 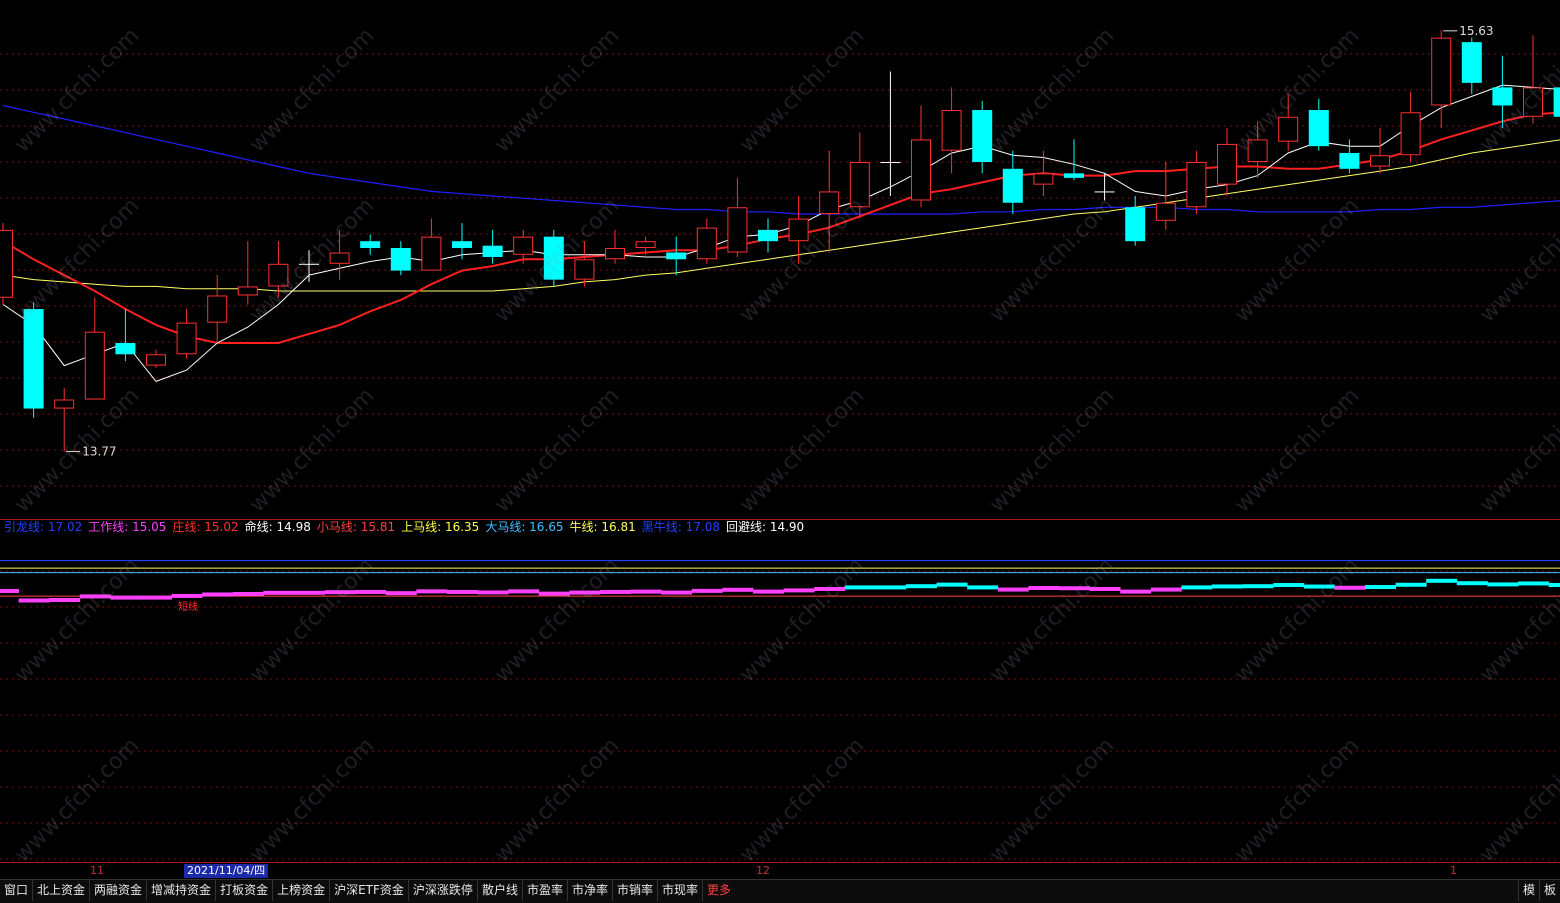 I want to click on high-marker: 15.63, so click(x=1476, y=31).